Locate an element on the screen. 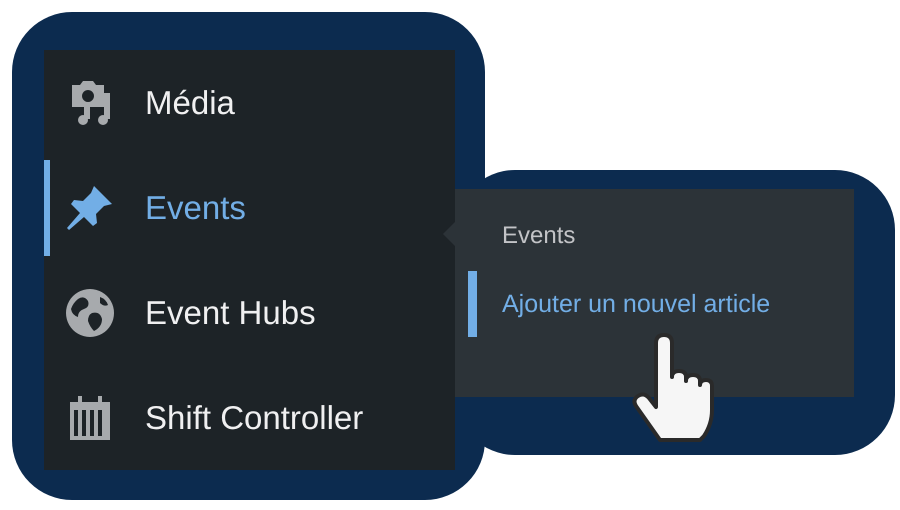 Image resolution: width=900 pixels, height=510 pixels. calendar-icon is located at coordinates (90, 418).